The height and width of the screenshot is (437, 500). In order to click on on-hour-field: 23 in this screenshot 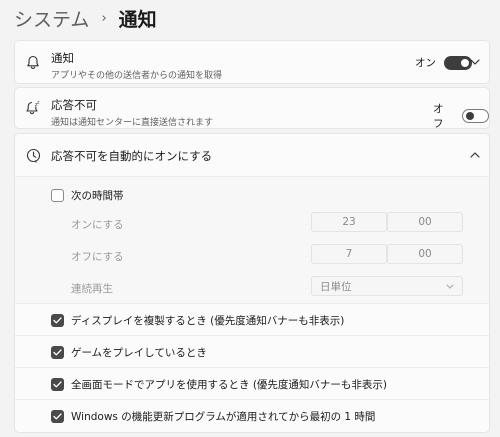, I will do `click(349, 222)`.